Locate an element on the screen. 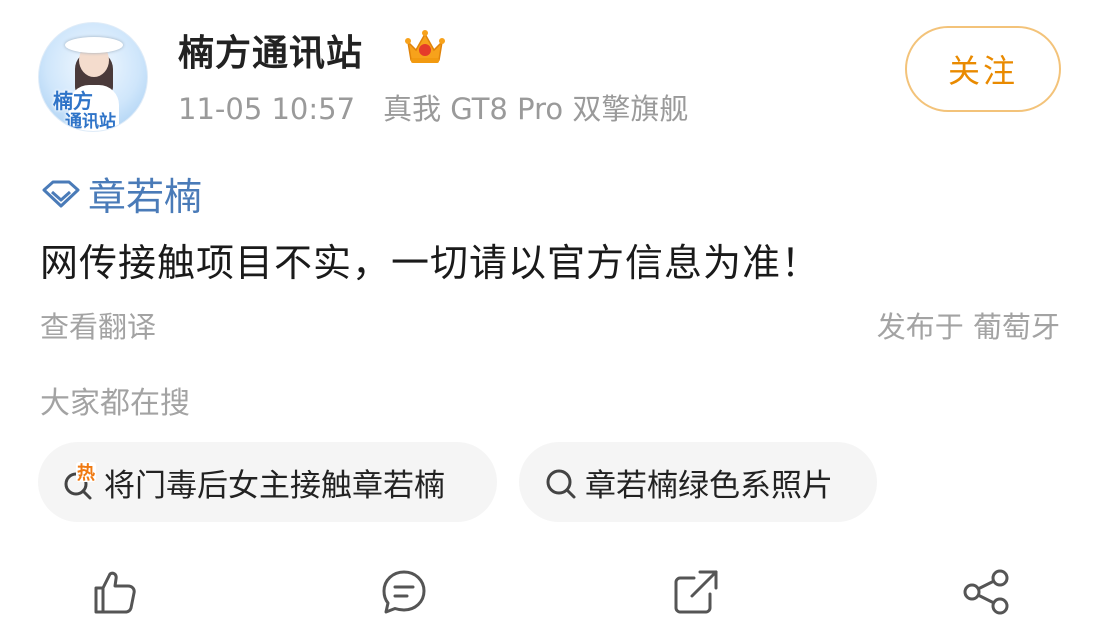  post-content: 网传接触项目不实，一切请以官方信息为准！ is located at coordinates (430, 263).